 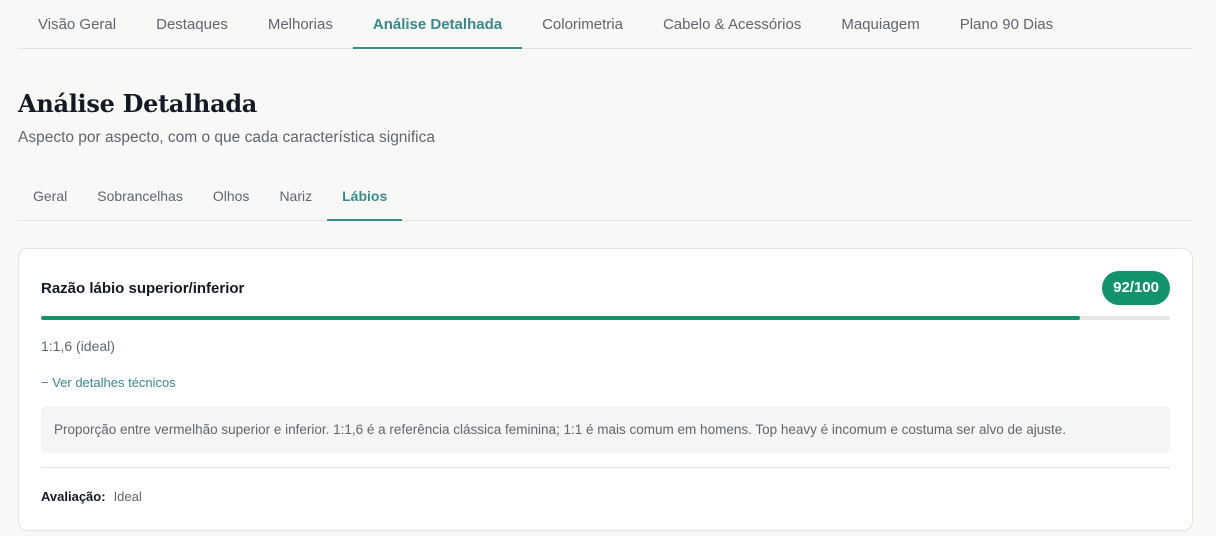 What do you see at coordinates (605, 467) in the screenshot?
I see `divider` at bounding box center [605, 467].